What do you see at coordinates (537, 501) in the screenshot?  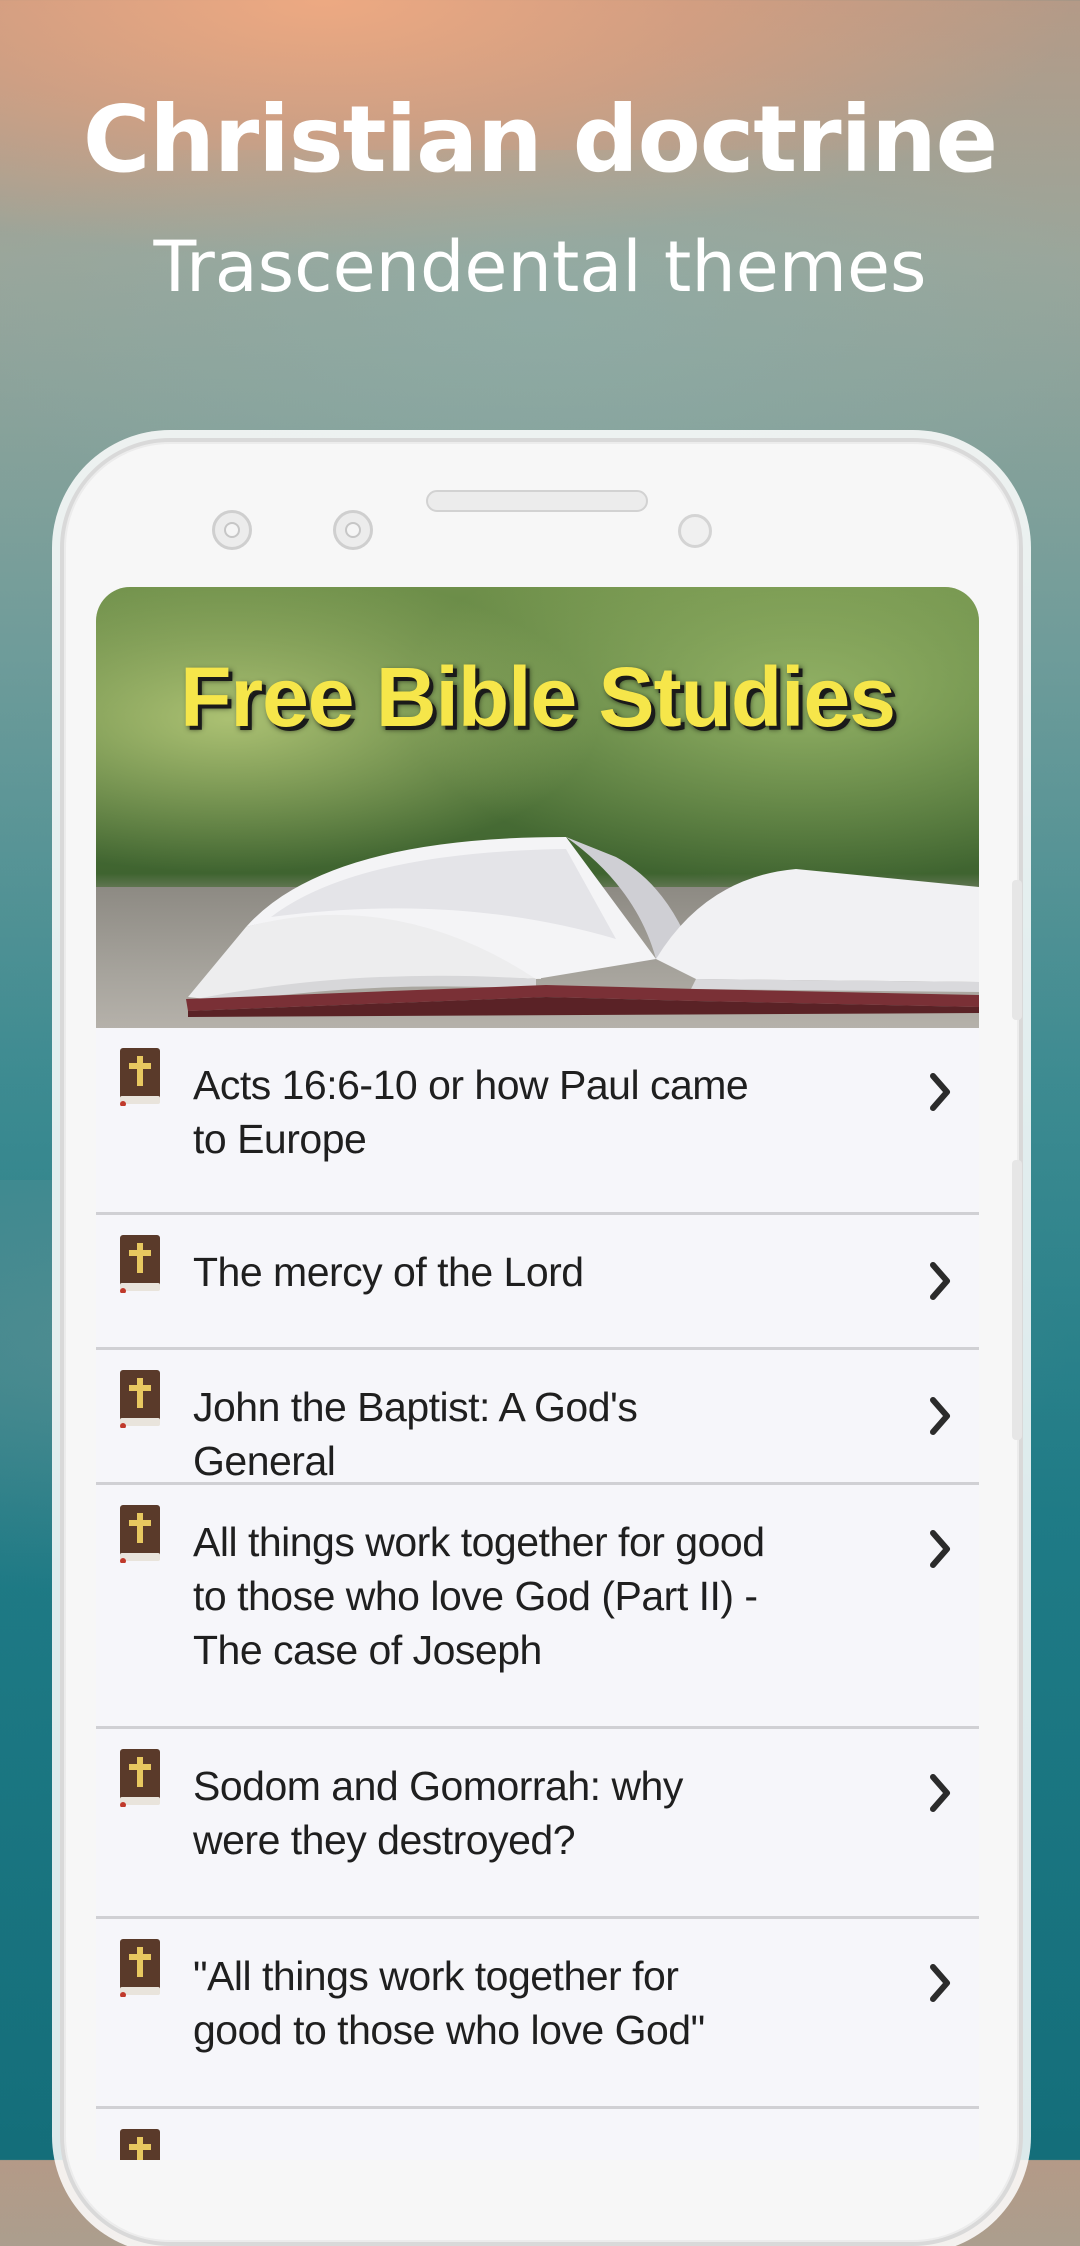 I see `phone-speaker` at bounding box center [537, 501].